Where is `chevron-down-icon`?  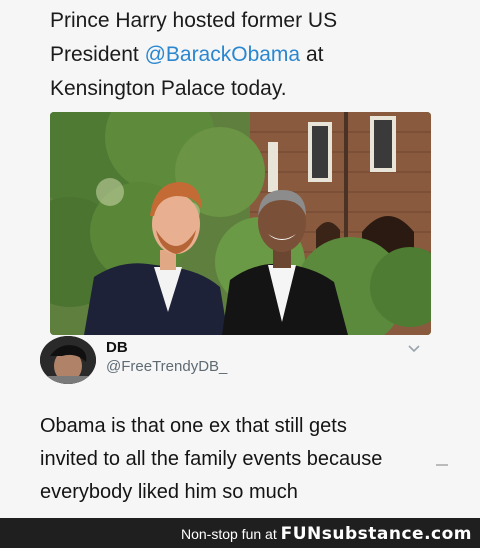 chevron-down-icon is located at coordinates (414, 348).